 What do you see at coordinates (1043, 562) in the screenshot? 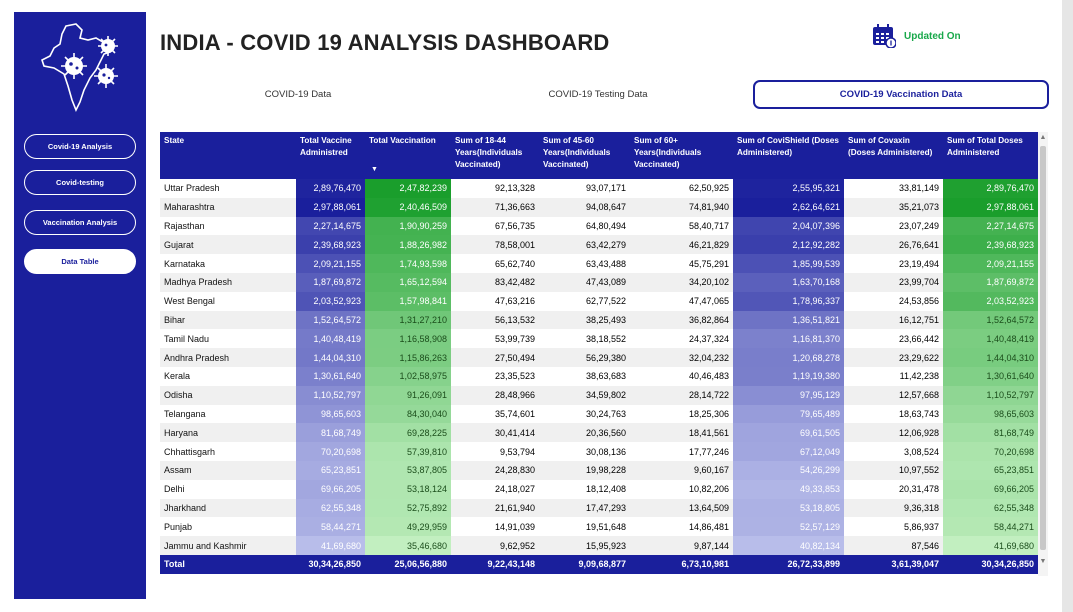
I see `scroll-down-arrow-icon: ▼` at bounding box center [1043, 562].